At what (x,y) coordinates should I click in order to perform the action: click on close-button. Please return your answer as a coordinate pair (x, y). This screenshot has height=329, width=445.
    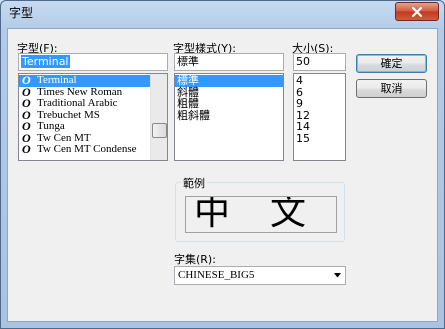
    Looking at the image, I should click on (417, 11).